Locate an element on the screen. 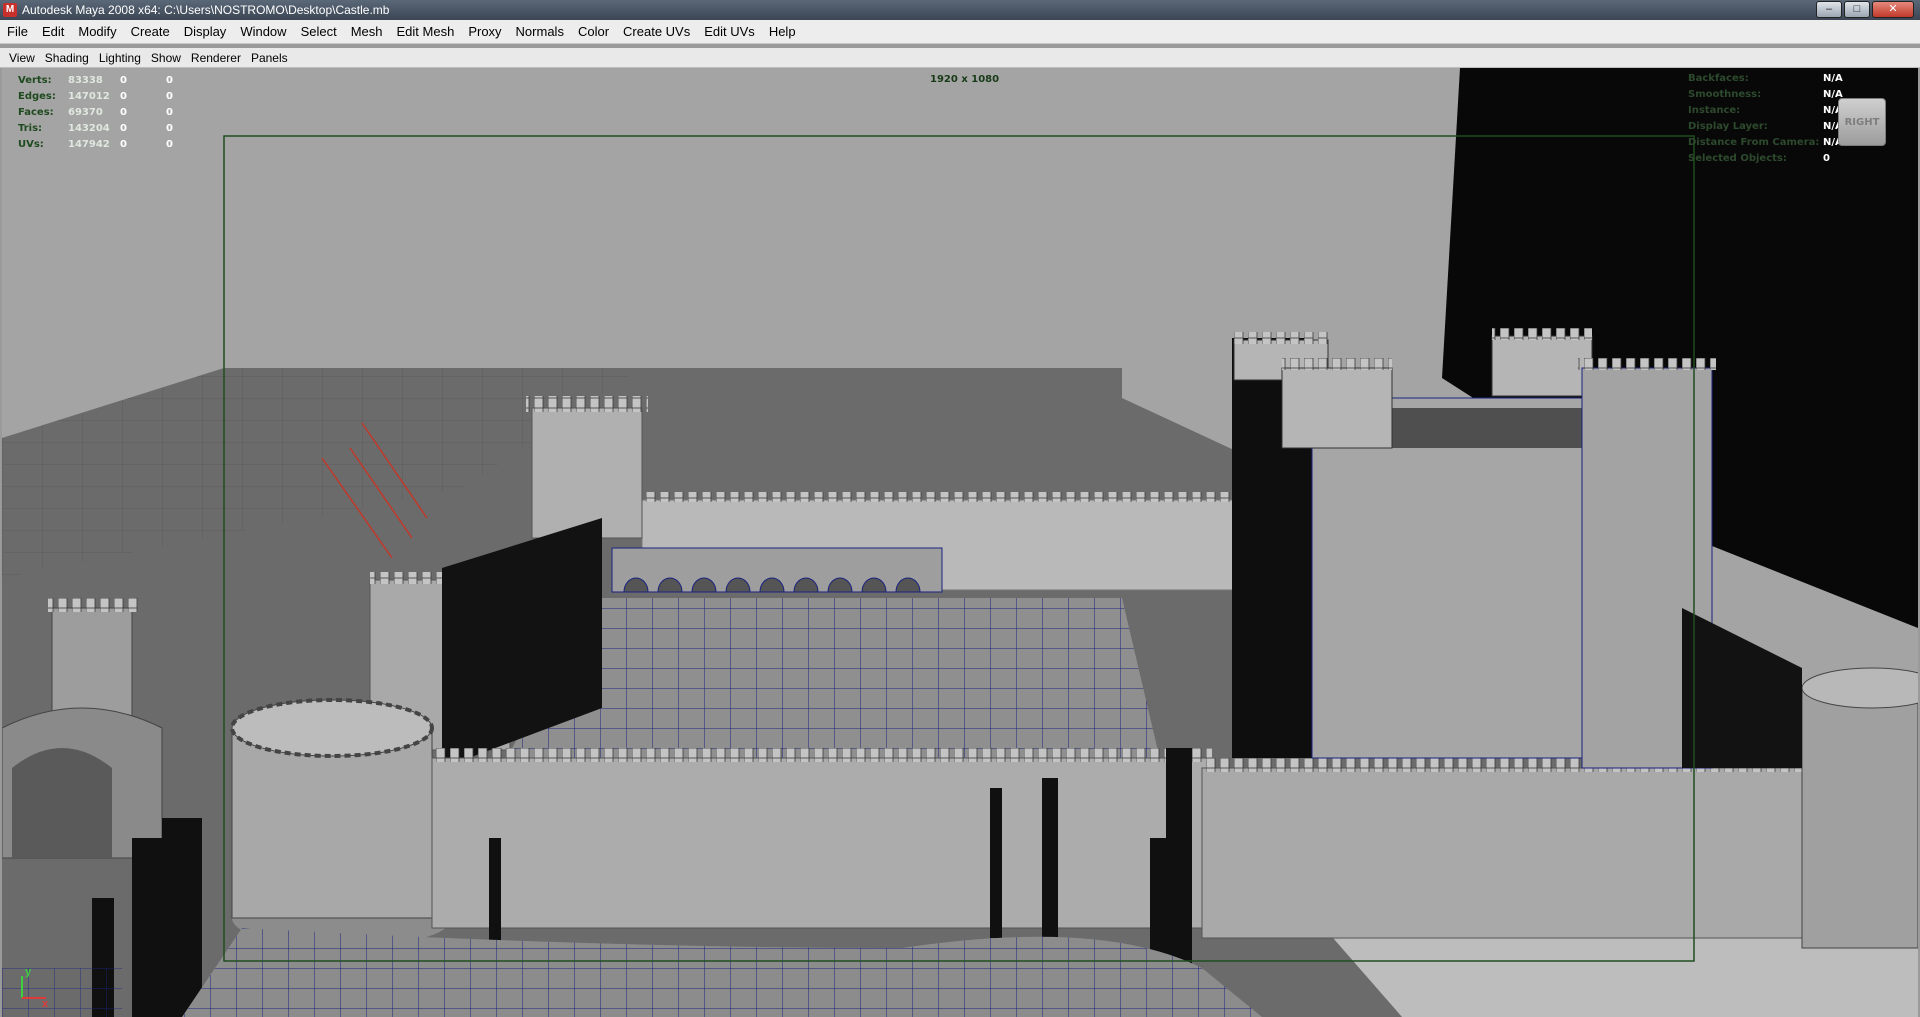 This screenshot has width=1920, height=1017. keep-roof is located at coordinates (1497, 428).